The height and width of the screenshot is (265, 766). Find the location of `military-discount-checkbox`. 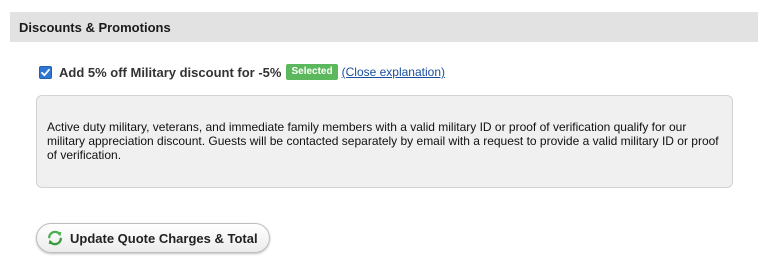

military-discount-checkbox is located at coordinates (45, 72).